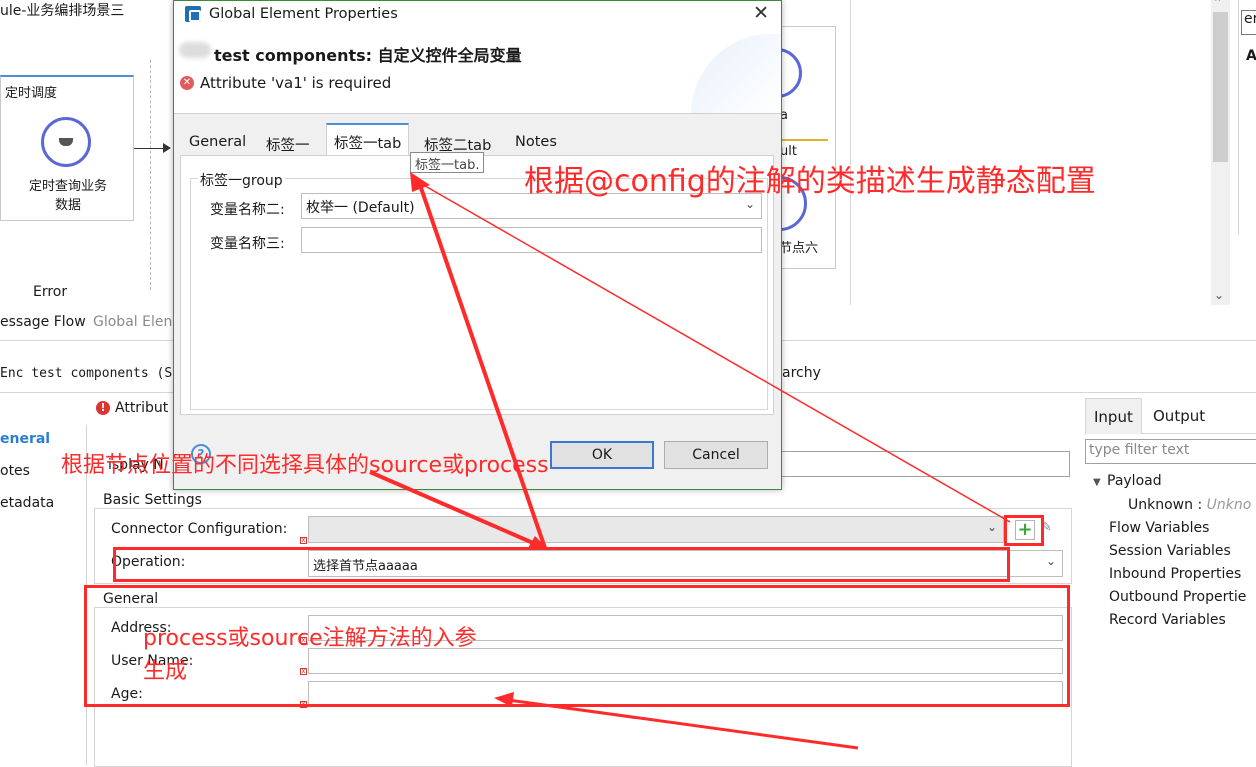 The height and width of the screenshot is (767, 1256). I want to click on display-name-input, so click(923, 464).